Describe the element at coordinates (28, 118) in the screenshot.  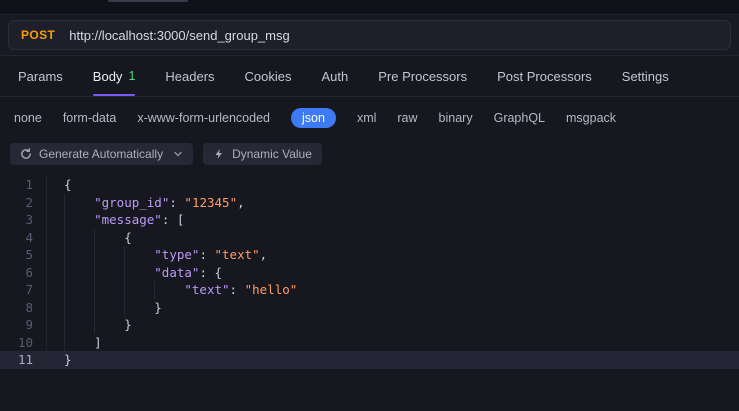
I see `body-type-none: none` at that location.